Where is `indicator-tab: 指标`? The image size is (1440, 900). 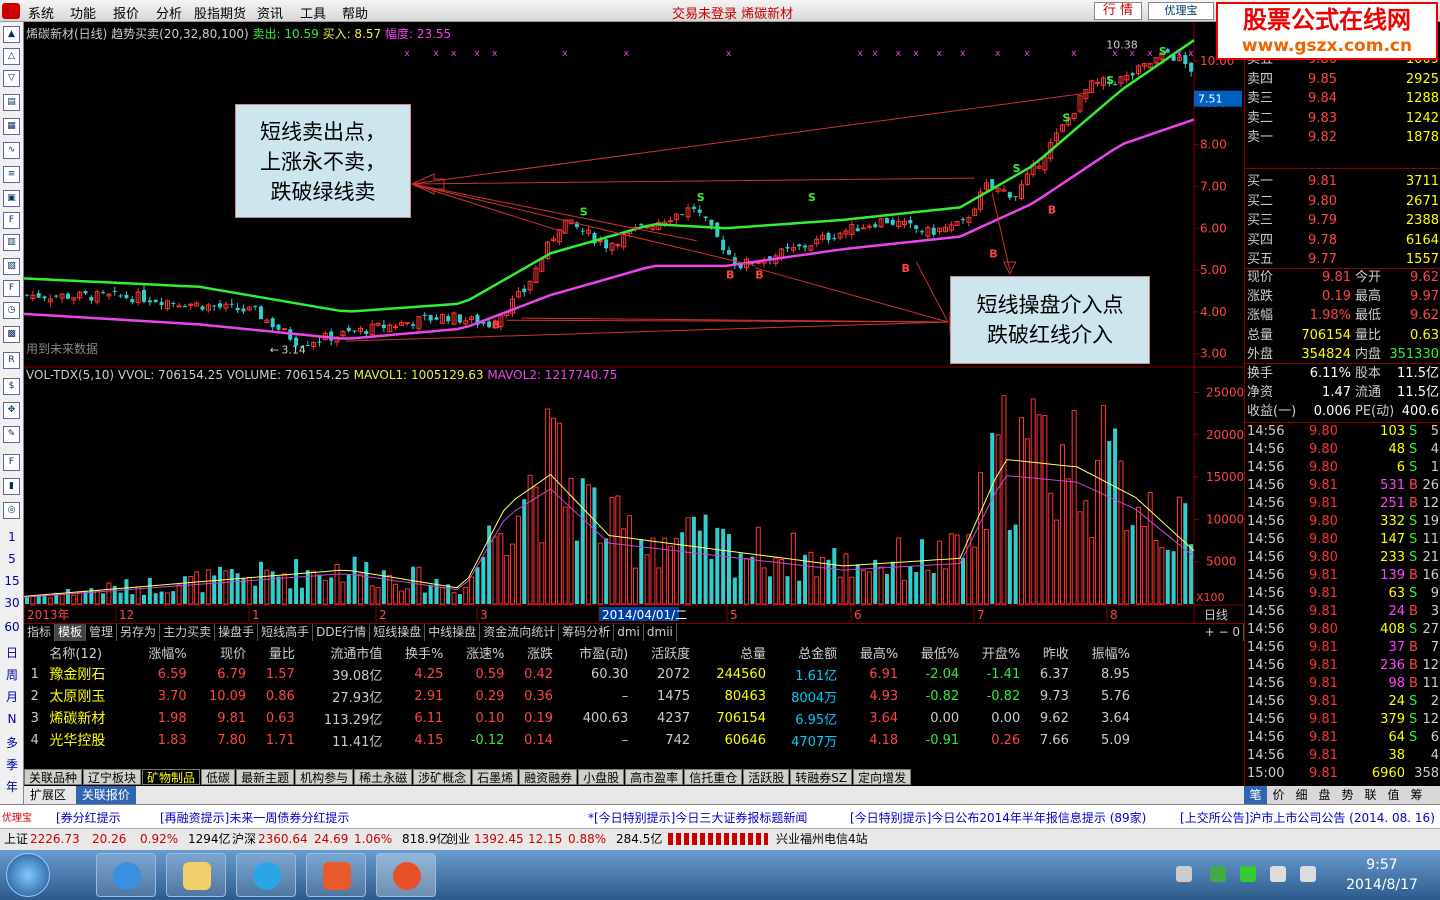 indicator-tab: 指标 is located at coordinates (40, 632).